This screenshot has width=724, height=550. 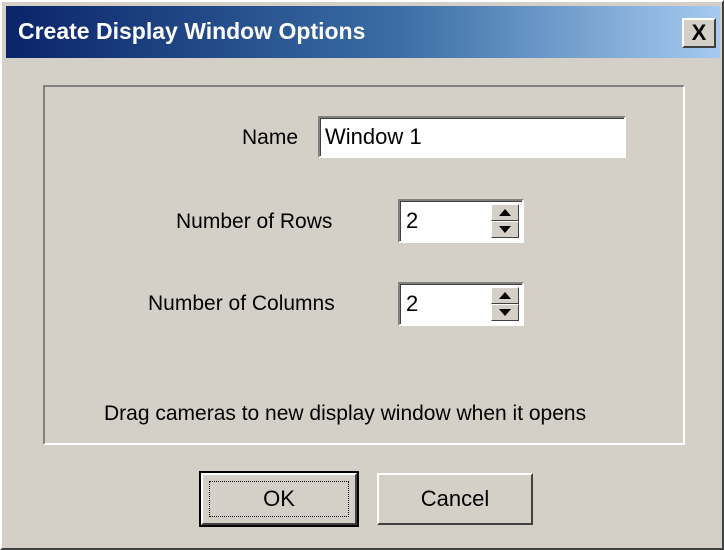 I want to click on rows-increment-button, so click(x=505, y=212).